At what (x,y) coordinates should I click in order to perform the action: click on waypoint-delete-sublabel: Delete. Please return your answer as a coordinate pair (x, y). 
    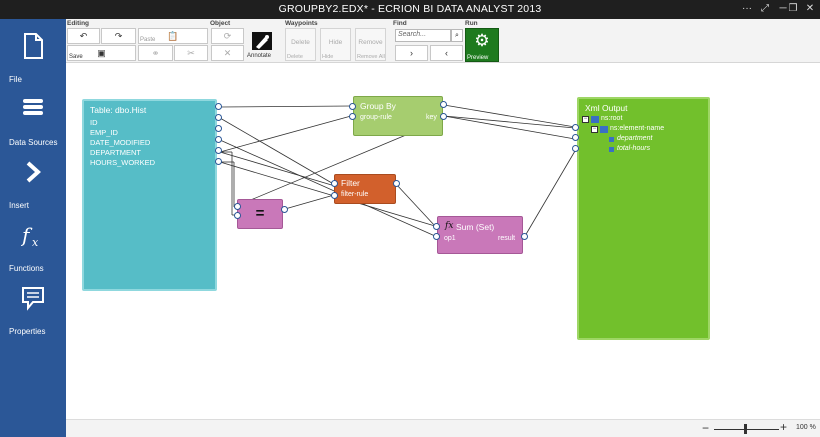
    Looking at the image, I should click on (295, 57).